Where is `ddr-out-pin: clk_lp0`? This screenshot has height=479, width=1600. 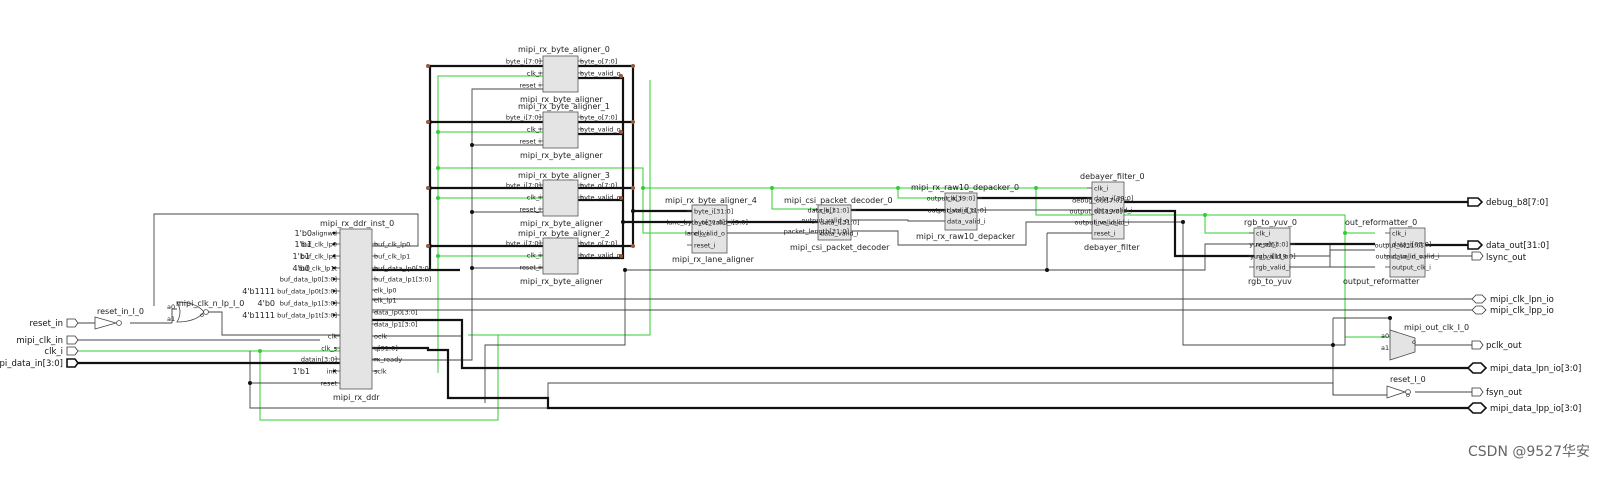 ddr-out-pin: clk_lp0 is located at coordinates (385, 290).